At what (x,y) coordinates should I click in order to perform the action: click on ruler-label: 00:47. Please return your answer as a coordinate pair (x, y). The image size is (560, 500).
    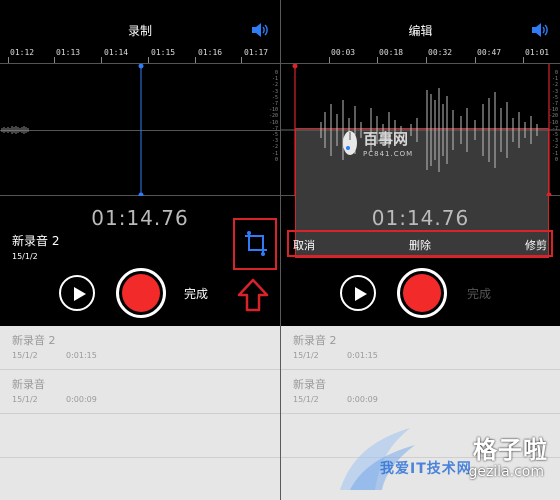
    Looking at the image, I should click on (489, 52).